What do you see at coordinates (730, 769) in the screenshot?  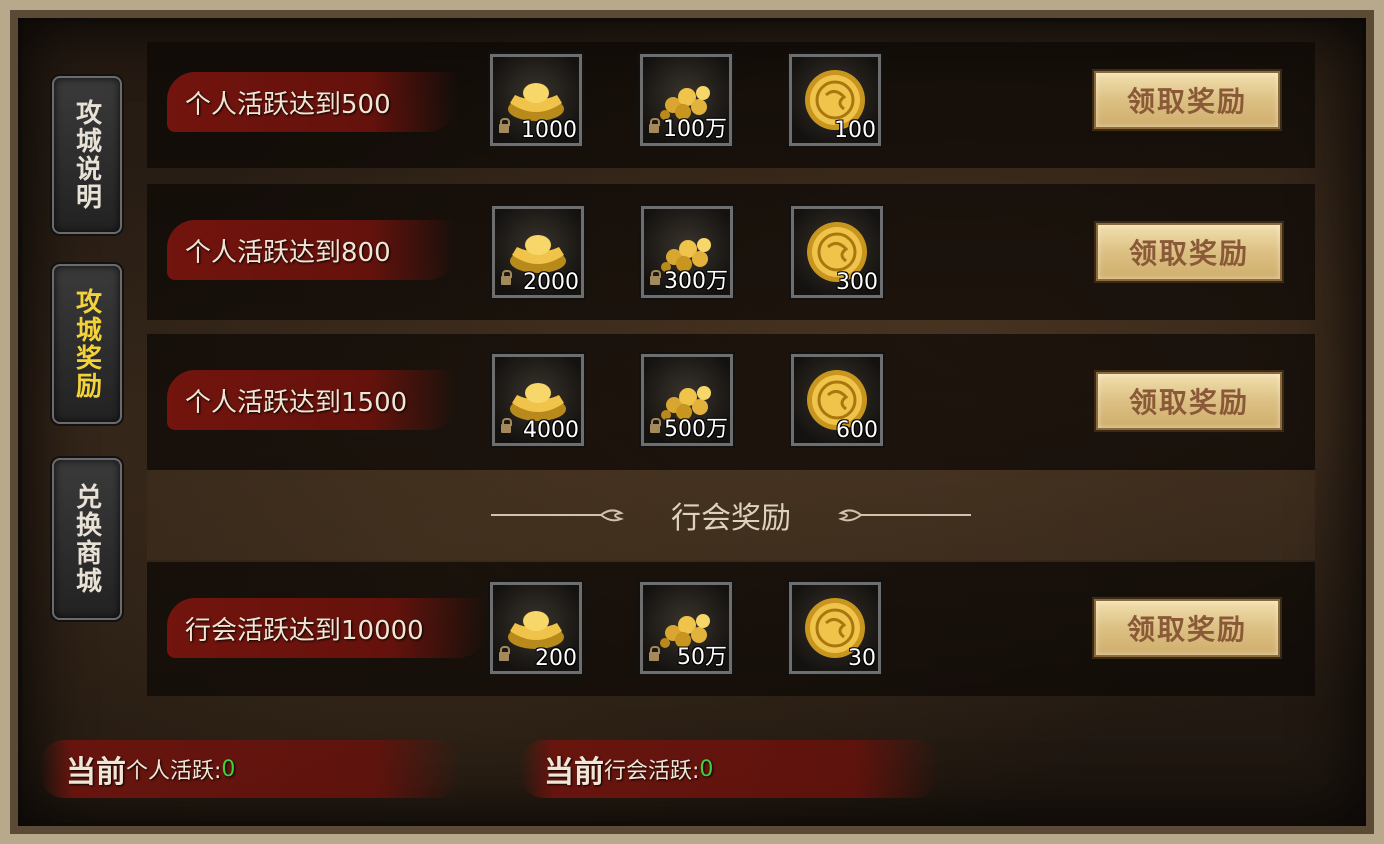 I see `guild-activity-readout: 当前 行会活跃: 0` at bounding box center [730, 769].